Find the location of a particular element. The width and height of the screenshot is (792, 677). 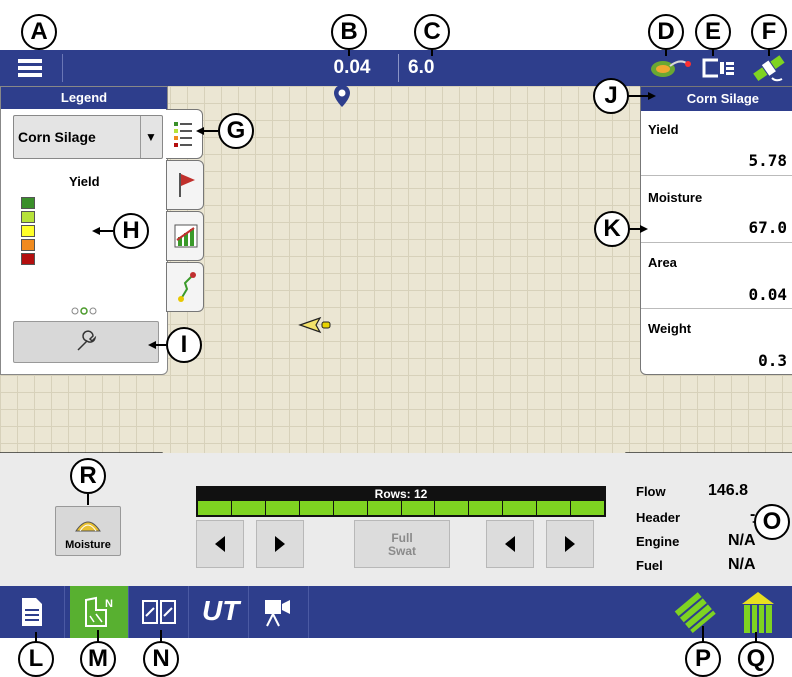

callout-e: E is located at coordinates (713, 32).